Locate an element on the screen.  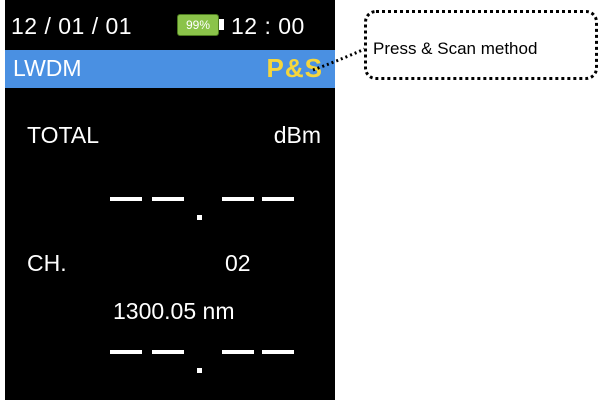
callout-text: Press & Scan method is located at coordinates (455, 48).